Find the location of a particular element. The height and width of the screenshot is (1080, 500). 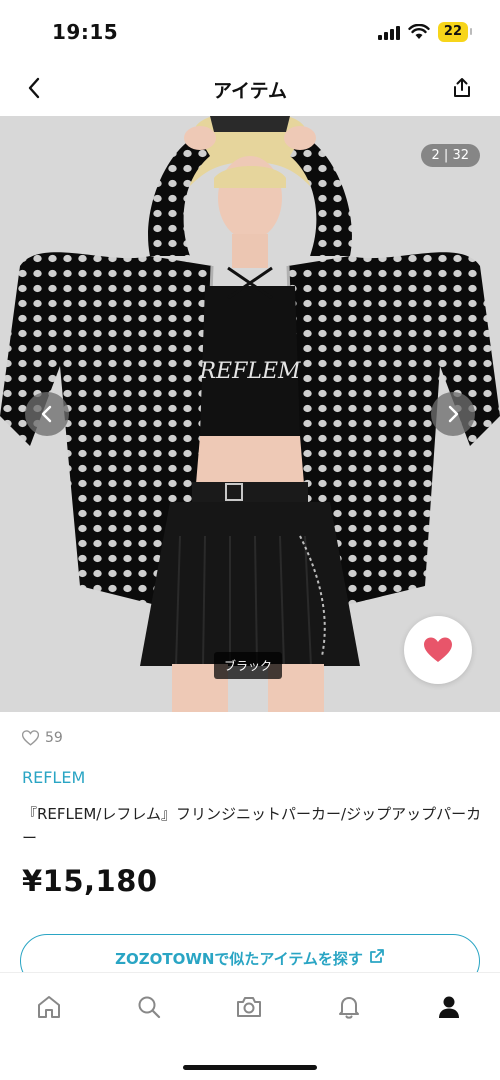

chevron-left-icon is located at coordinates (46, 414).